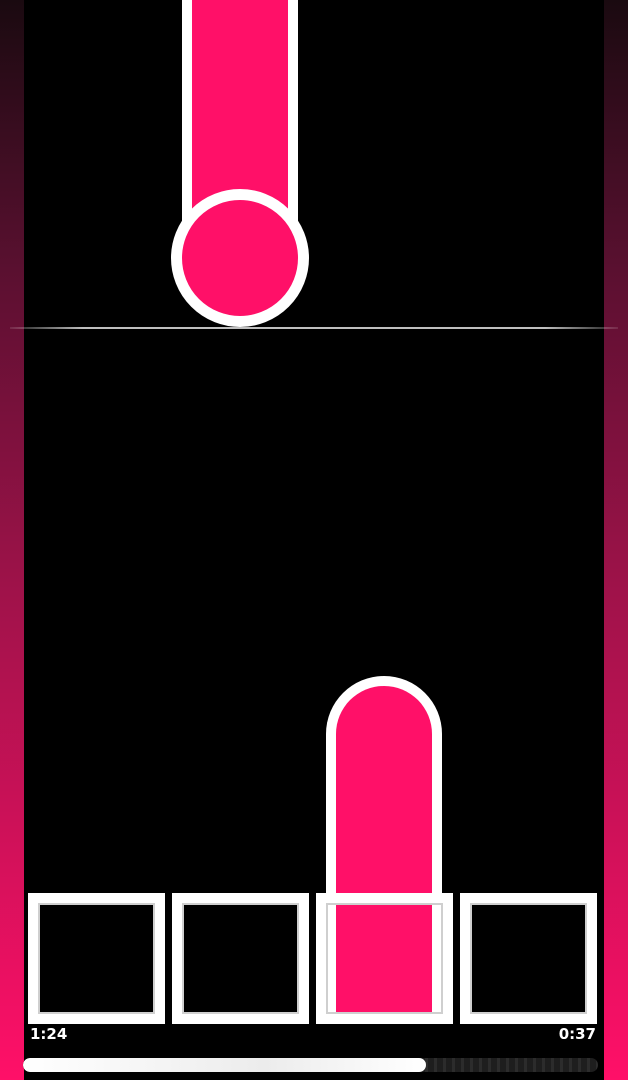  Describe the element at coordinates (224, 1065) in the screenshot. I see `song-progress-fill` at that location.